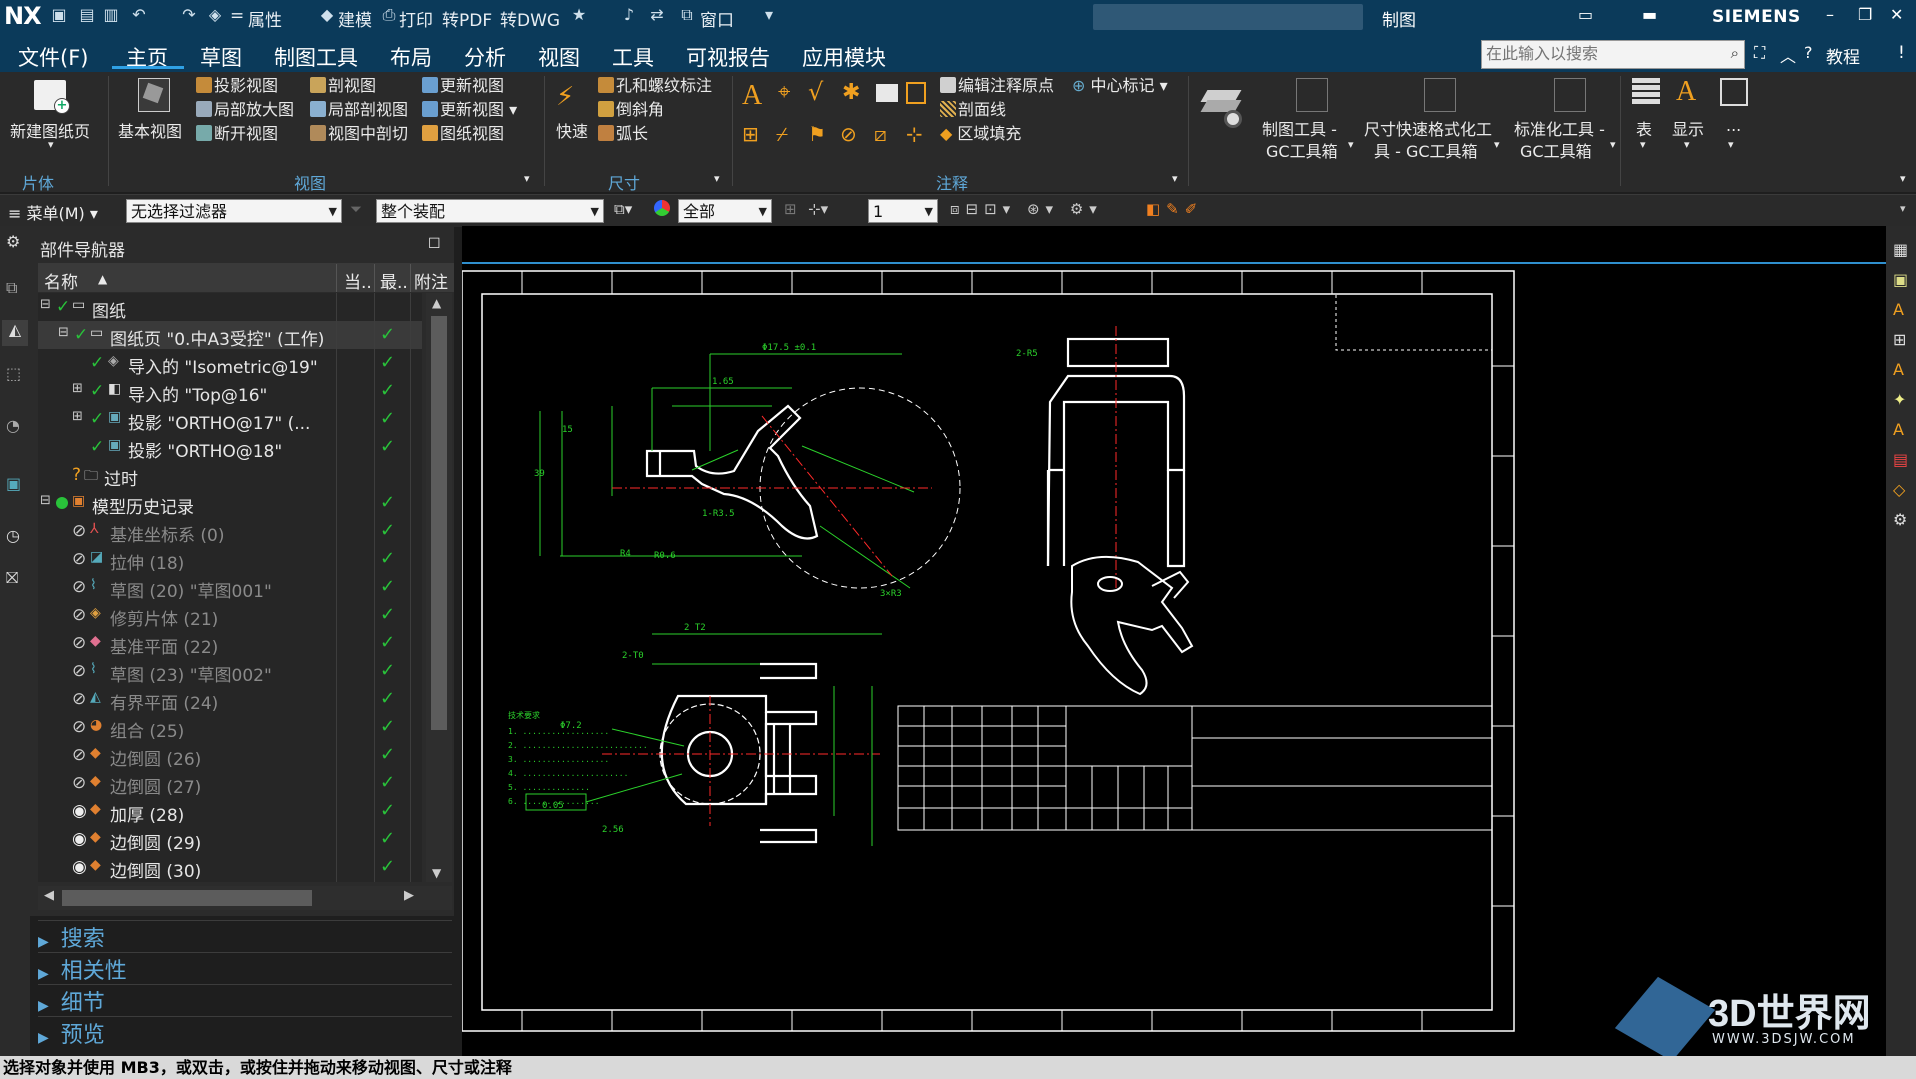 The width and height of the screenshot is (1916, 1079). I want to click on column-latest: 最.., so click(394, 280).